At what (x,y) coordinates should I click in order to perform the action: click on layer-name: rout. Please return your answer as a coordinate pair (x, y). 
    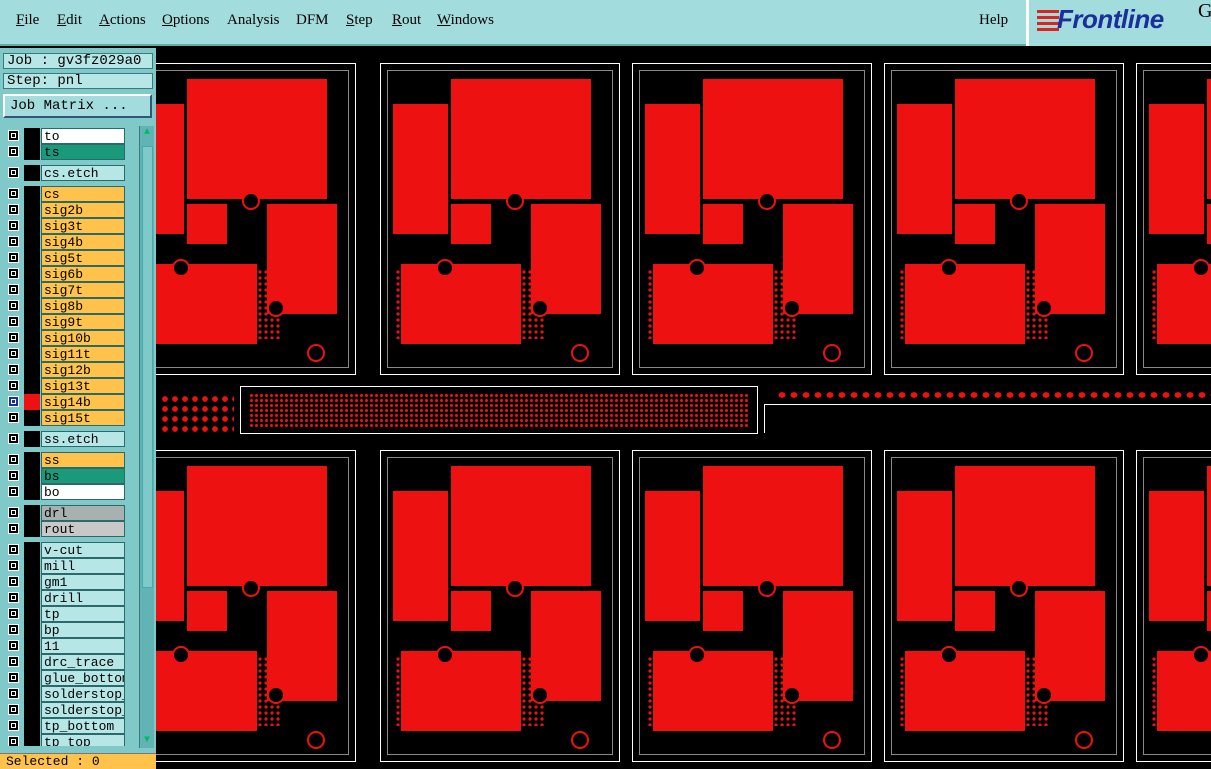
    Looking at the image, I should click on (83, 529).